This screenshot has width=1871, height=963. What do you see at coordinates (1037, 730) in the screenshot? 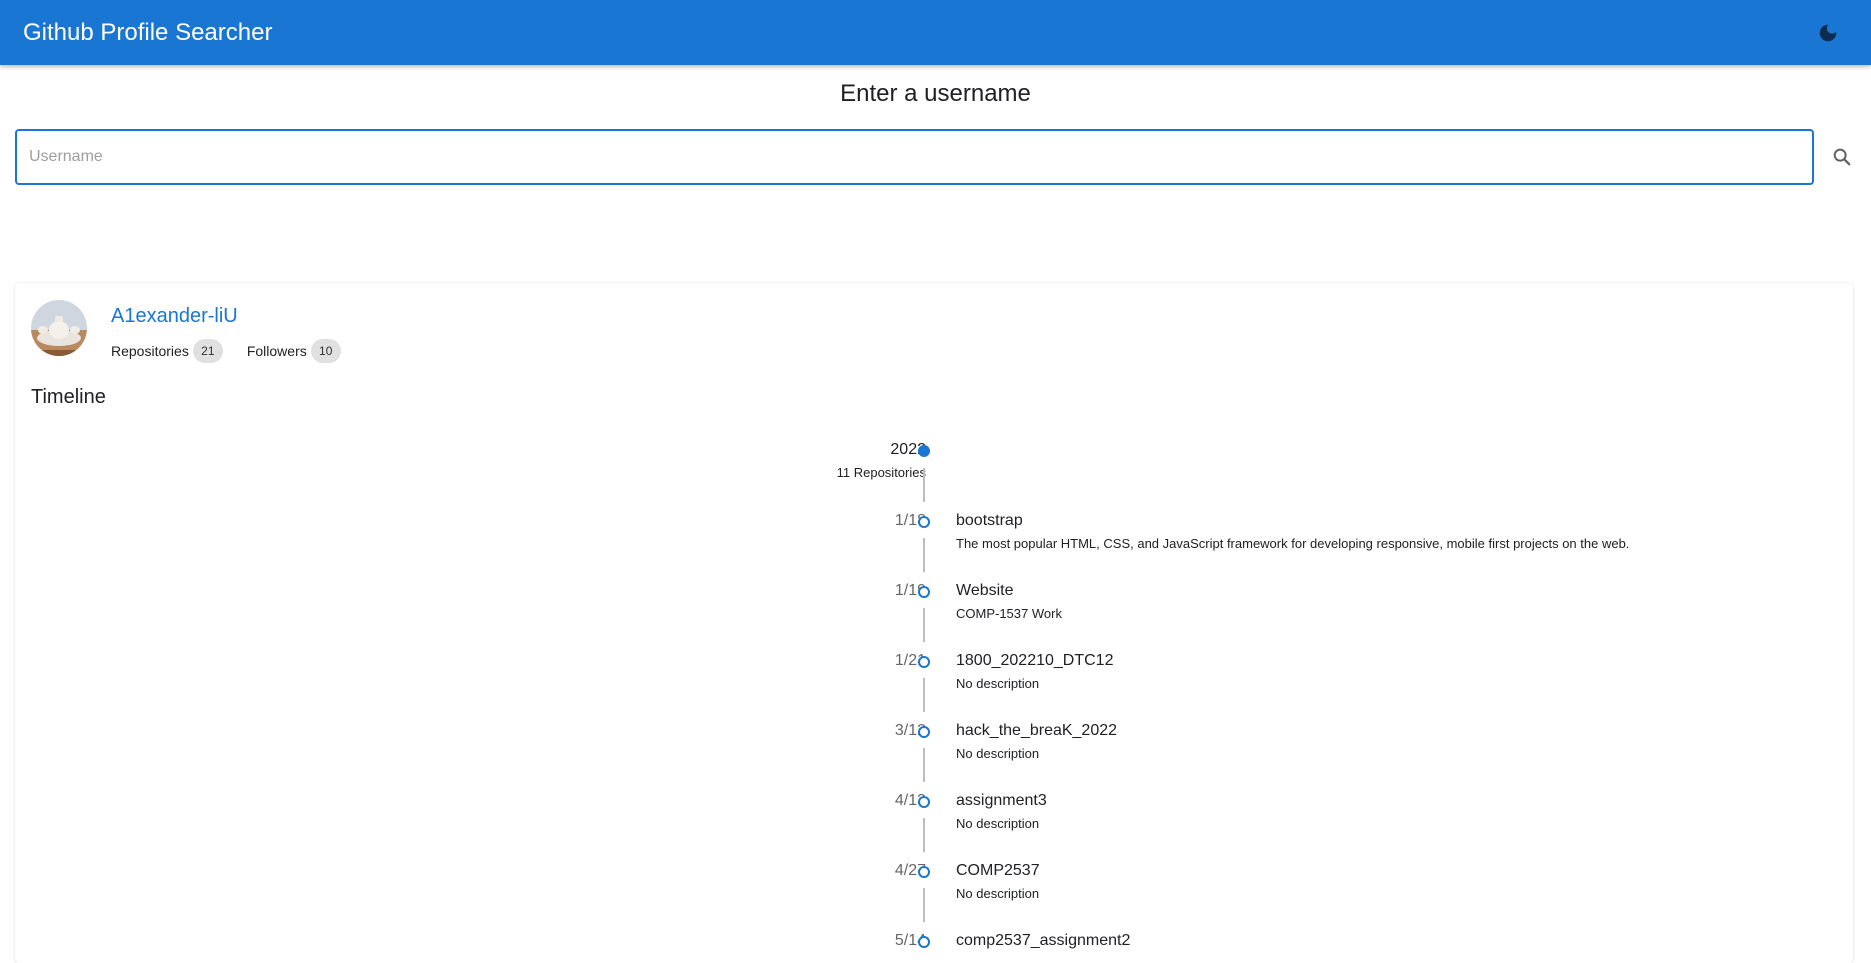
I see `repo-name: hack_the_breaK_2022` at bounding box center [1037, 730].